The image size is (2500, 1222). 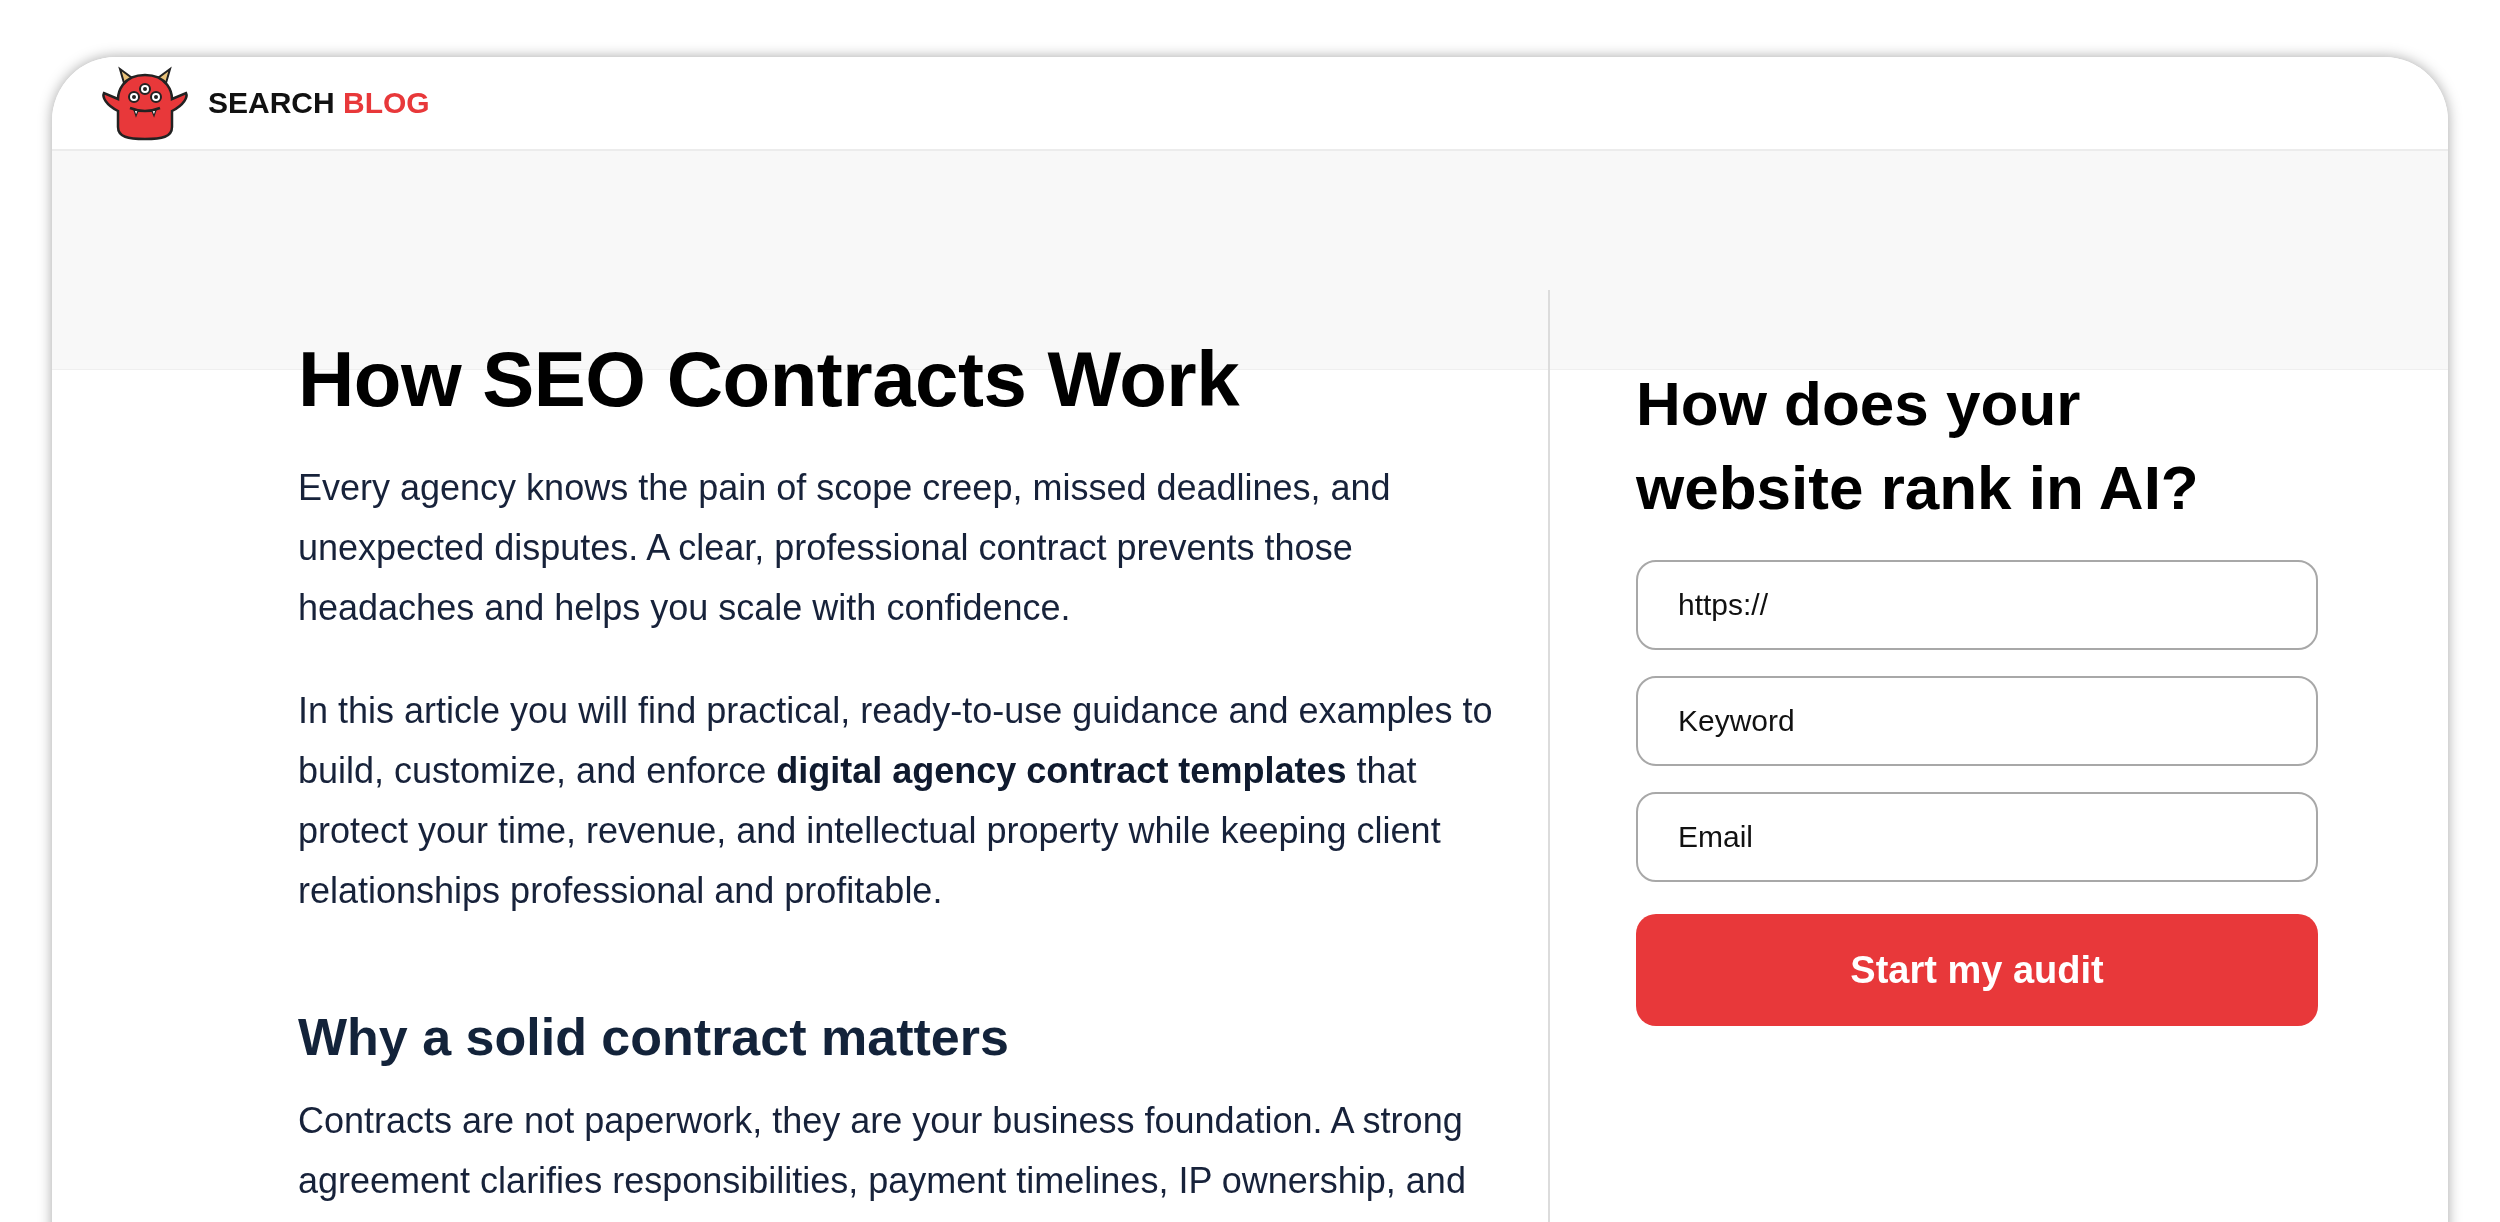 I want to click on monster-logo-icon, so click(x=145, y=103).